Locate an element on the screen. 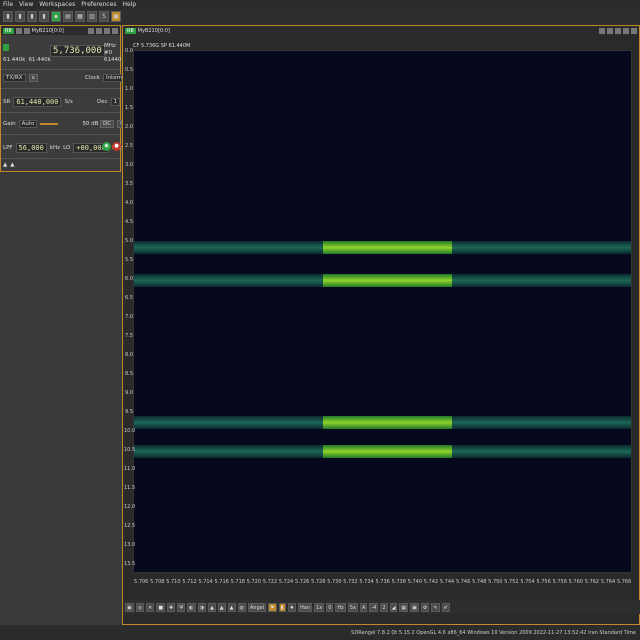  signal-band is located at coordinates (382, 280).